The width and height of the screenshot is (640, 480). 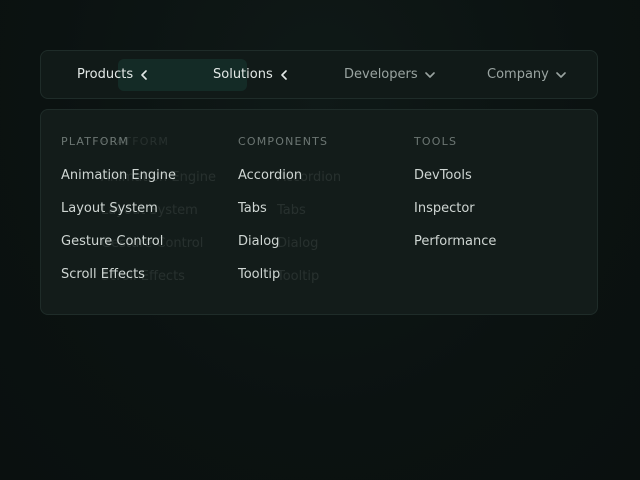 What do you see at coordinates (105, 74) in the screenshot?
I see `nav-item-label: Products` at bounding box center [105, 74].